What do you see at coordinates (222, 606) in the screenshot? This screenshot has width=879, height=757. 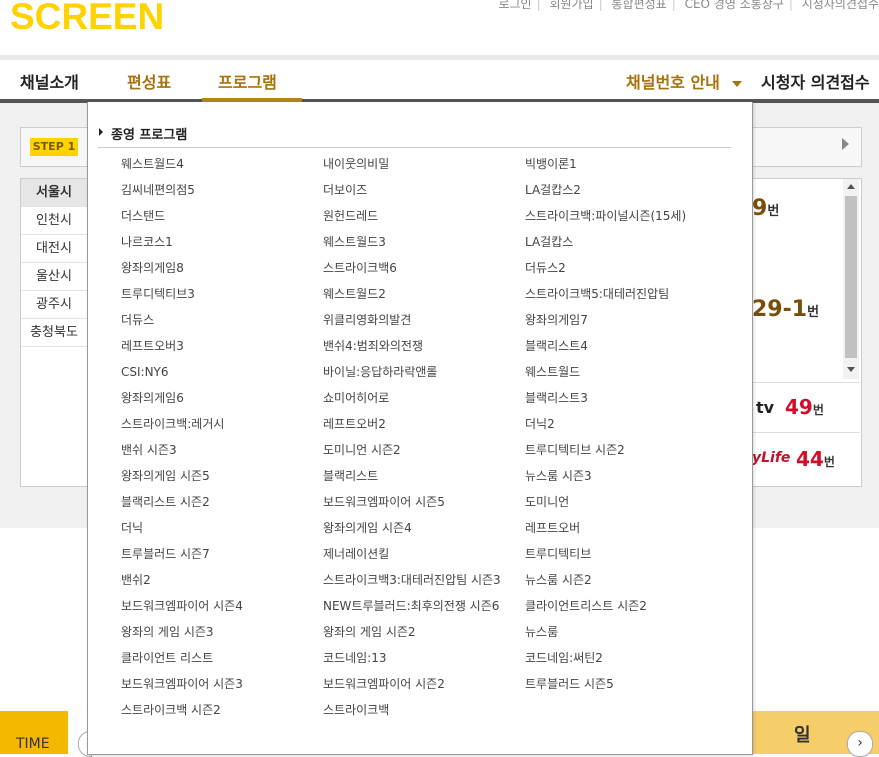 I see `program-link: 보드워크엠파이어 시즌4` at bounding box center [222, 606].